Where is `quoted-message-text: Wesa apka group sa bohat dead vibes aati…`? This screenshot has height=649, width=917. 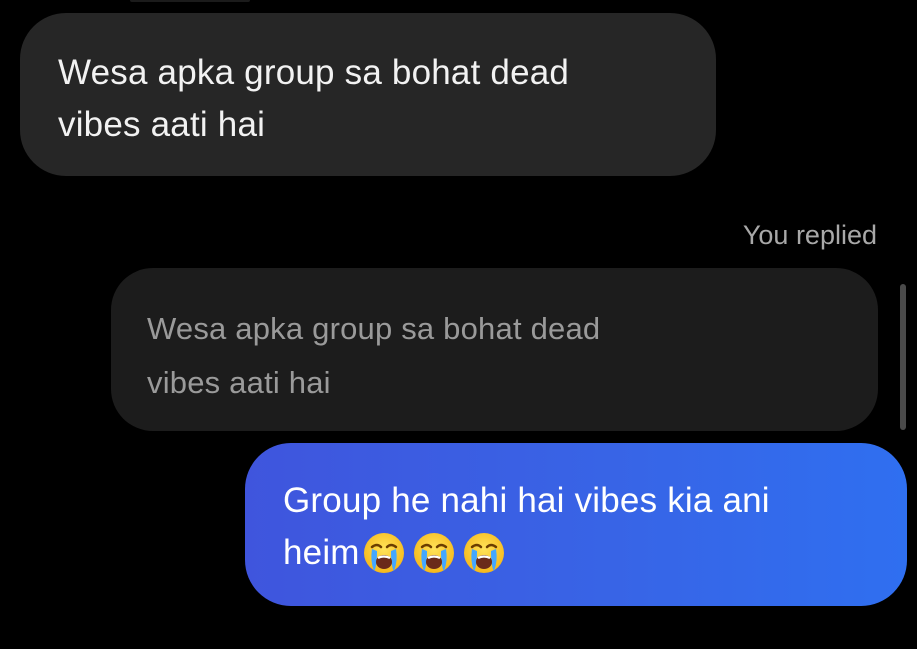
quoted-message-text: Wesa apka group sa bohat dead vibes aati… is located at coordinates (374, 355).